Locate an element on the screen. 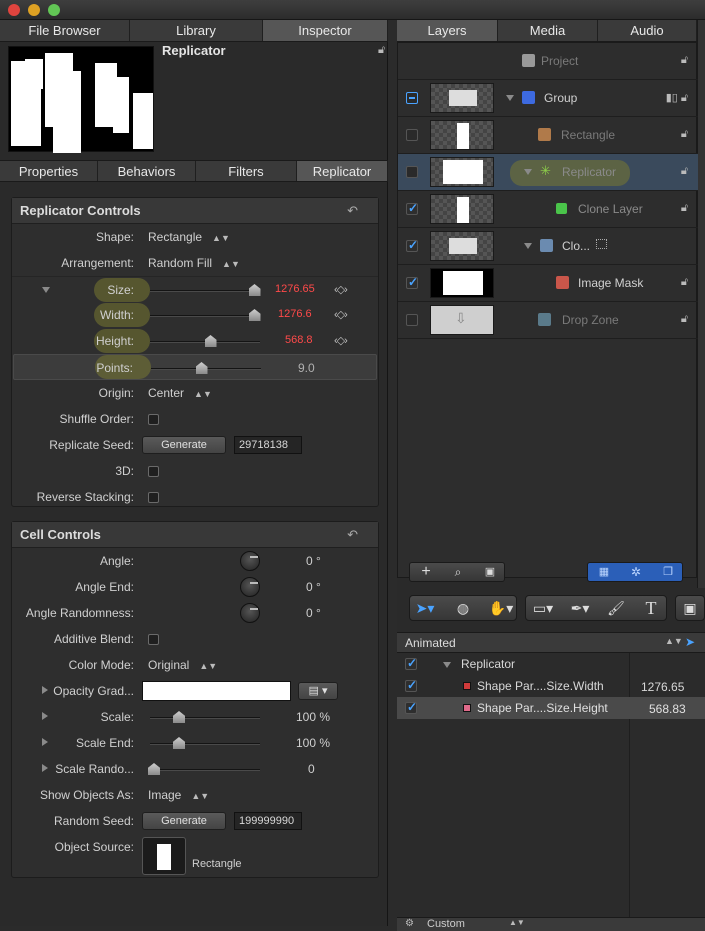 The width and height of the screenshot is (705, 931). color-mode-popup: Original ▲▼ is located at coordinates (182, 665).